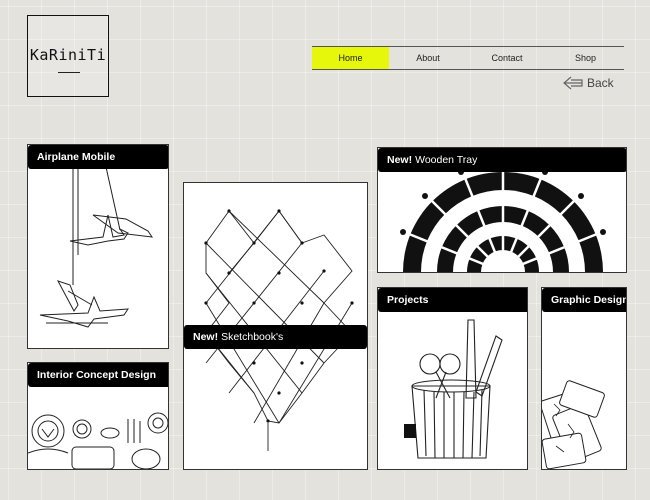 The image size is (650, 500). I want to click on left-arrow-icon, so click(573, 83).